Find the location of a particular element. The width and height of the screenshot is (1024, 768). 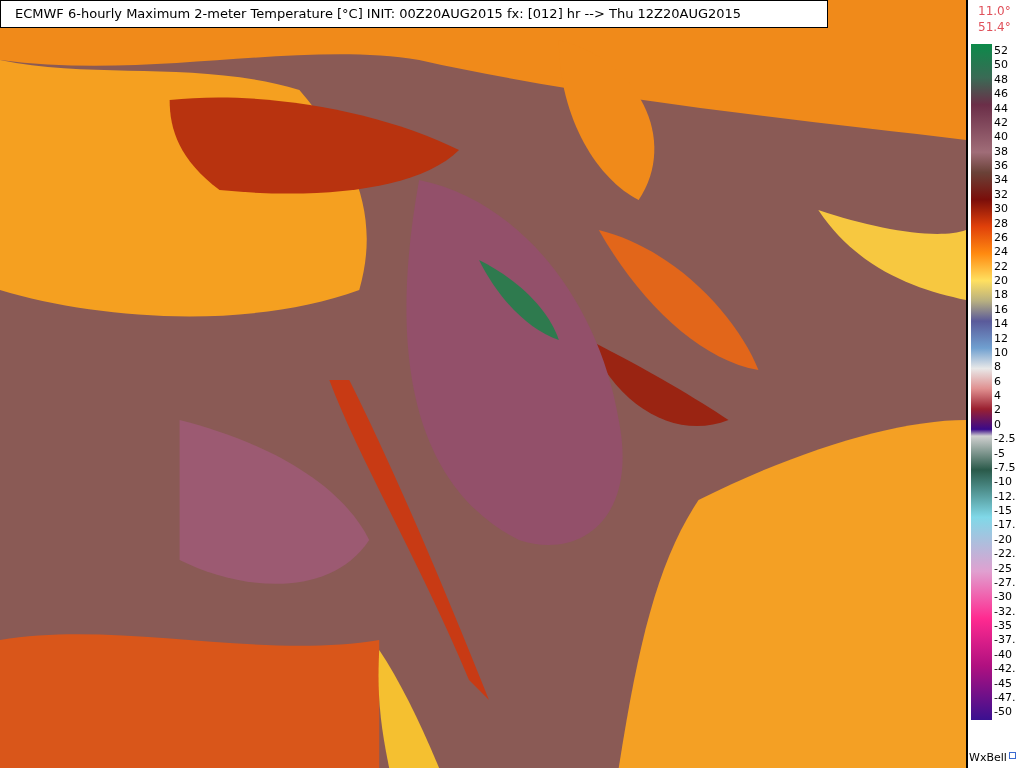

scale-label: 8 is located at coordinates (998, 367).